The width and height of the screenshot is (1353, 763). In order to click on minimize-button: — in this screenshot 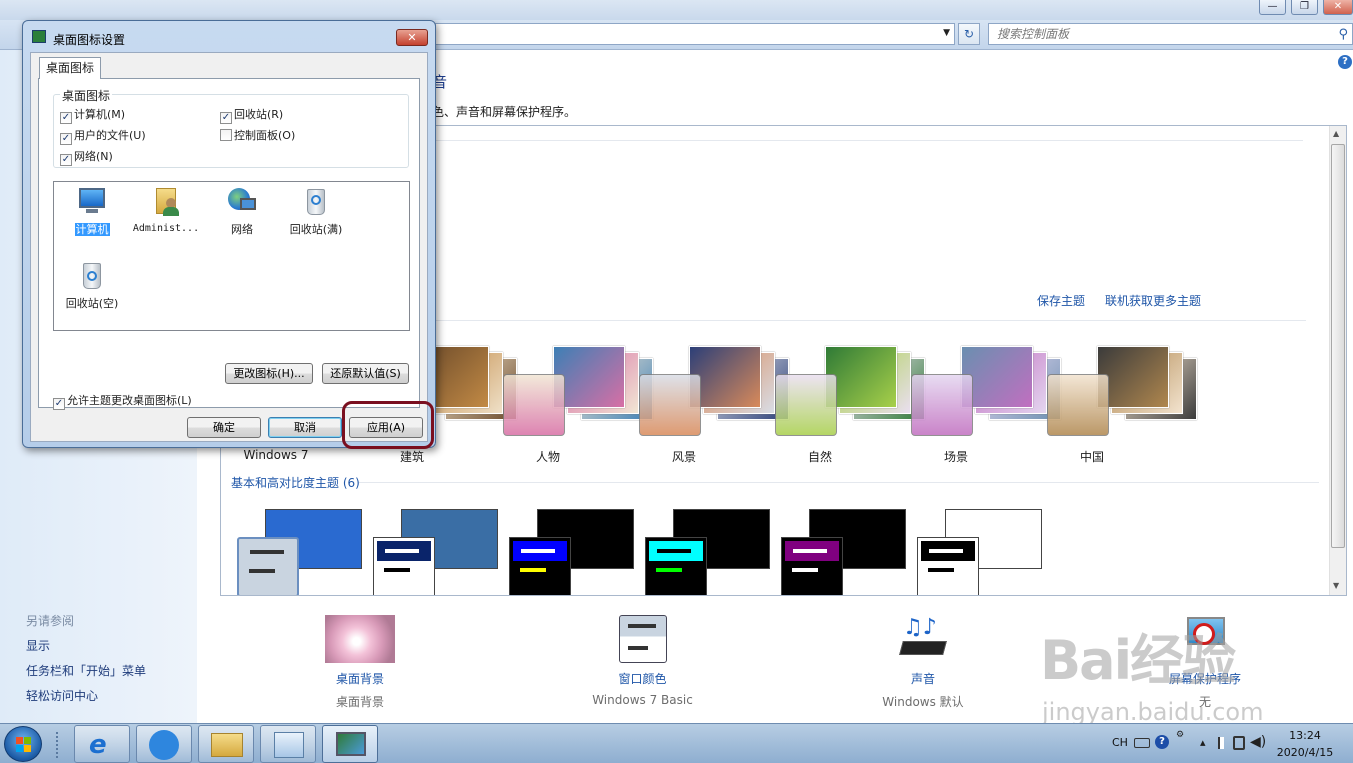, I will do `click(1272, 7)`.